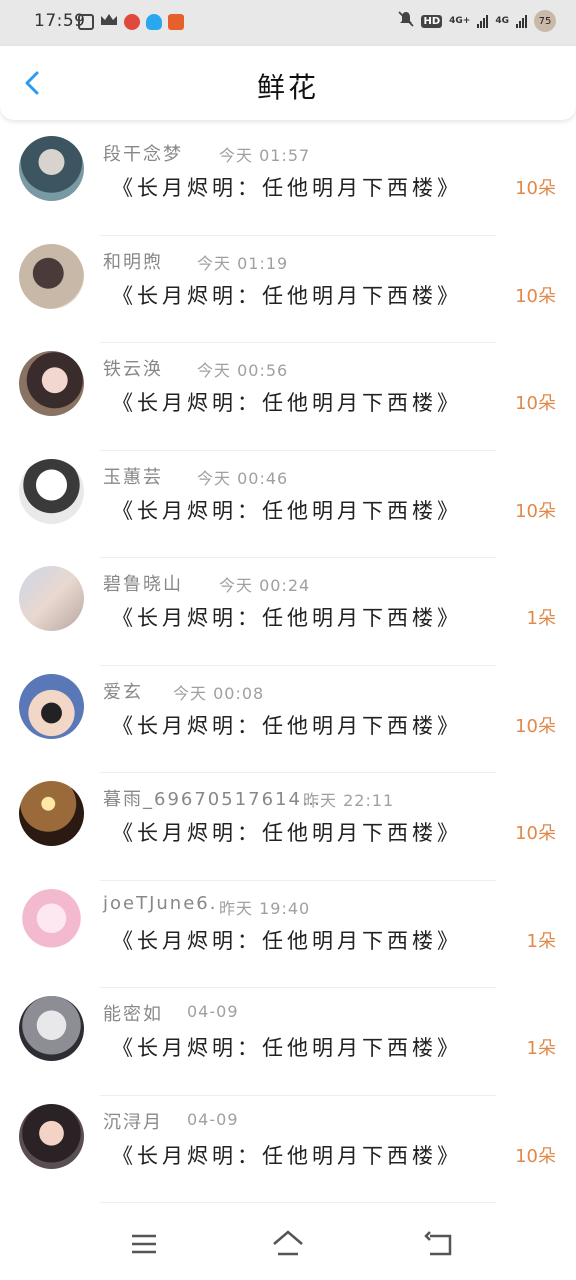 This screenshot has height=1280, width=576. I want to click on list-item: 玉蕙芸 今天 00:46 《长月烬明：任他明月下西楼》 10朵, so click(288, 504).